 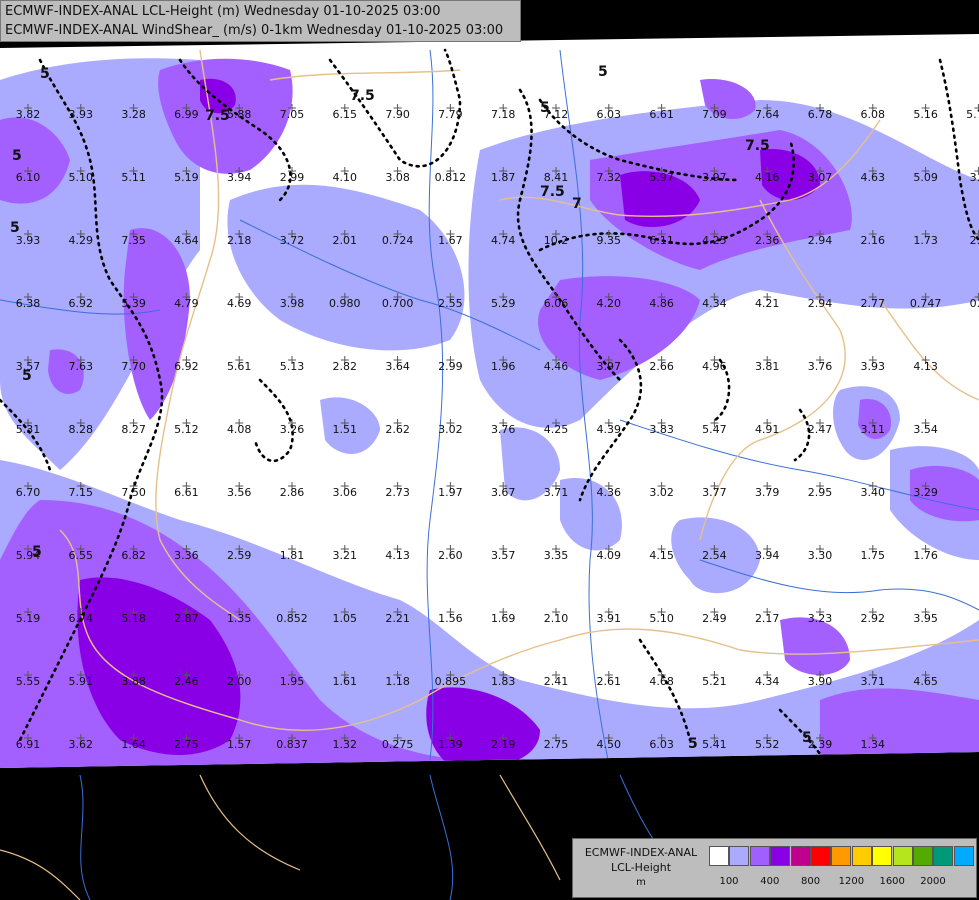 I want to click on station-value: 0.895, so click(x=451, y=681).